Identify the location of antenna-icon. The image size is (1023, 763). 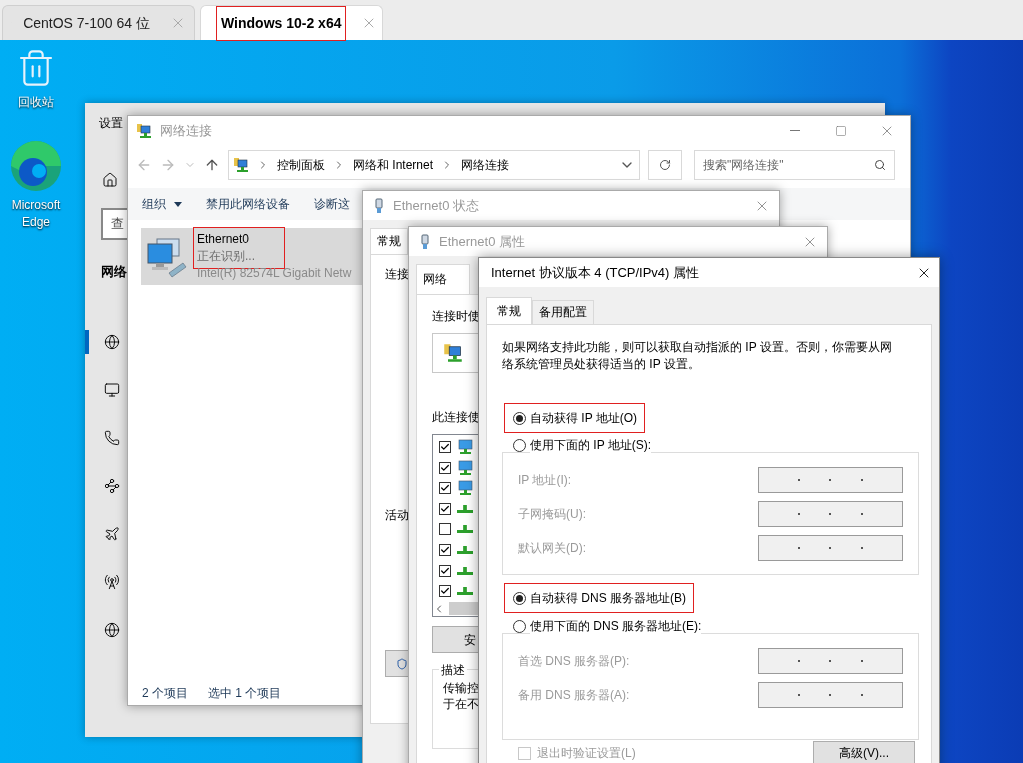
(112, 581).